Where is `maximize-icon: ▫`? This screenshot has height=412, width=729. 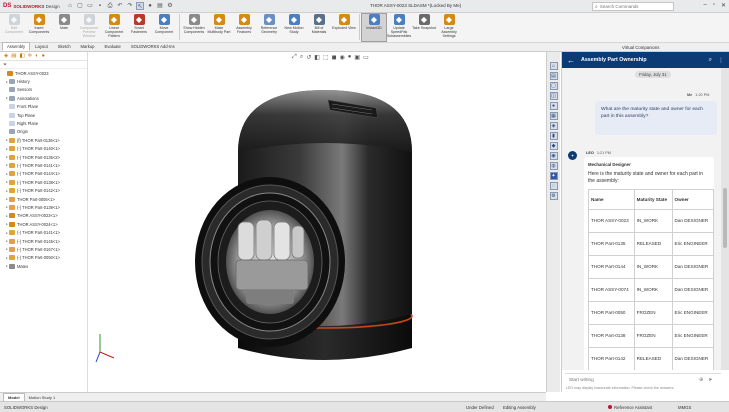 maximize-icon: ▫ is located at coordinates (714, 5).